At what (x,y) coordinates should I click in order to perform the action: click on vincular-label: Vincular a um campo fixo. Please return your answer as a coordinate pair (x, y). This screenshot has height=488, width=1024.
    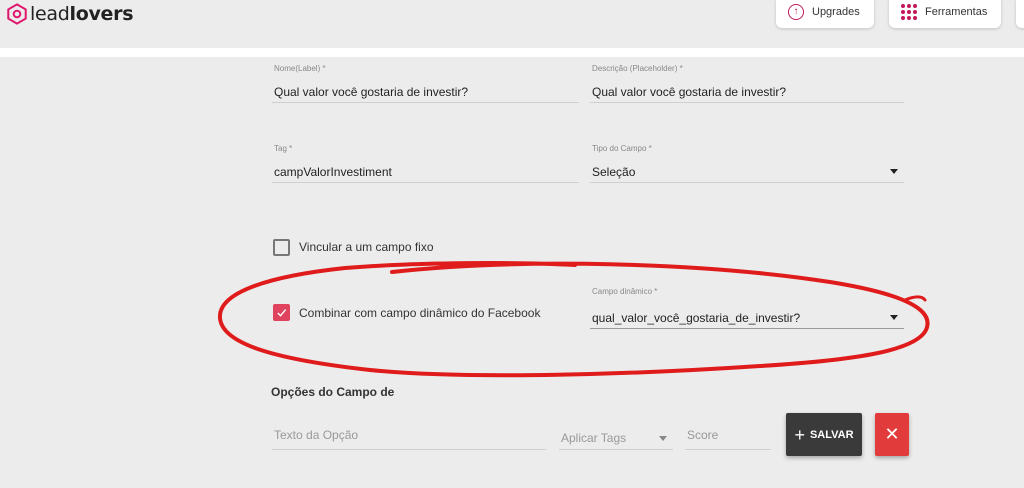
    Looking at the image, I should click on (366, 247).